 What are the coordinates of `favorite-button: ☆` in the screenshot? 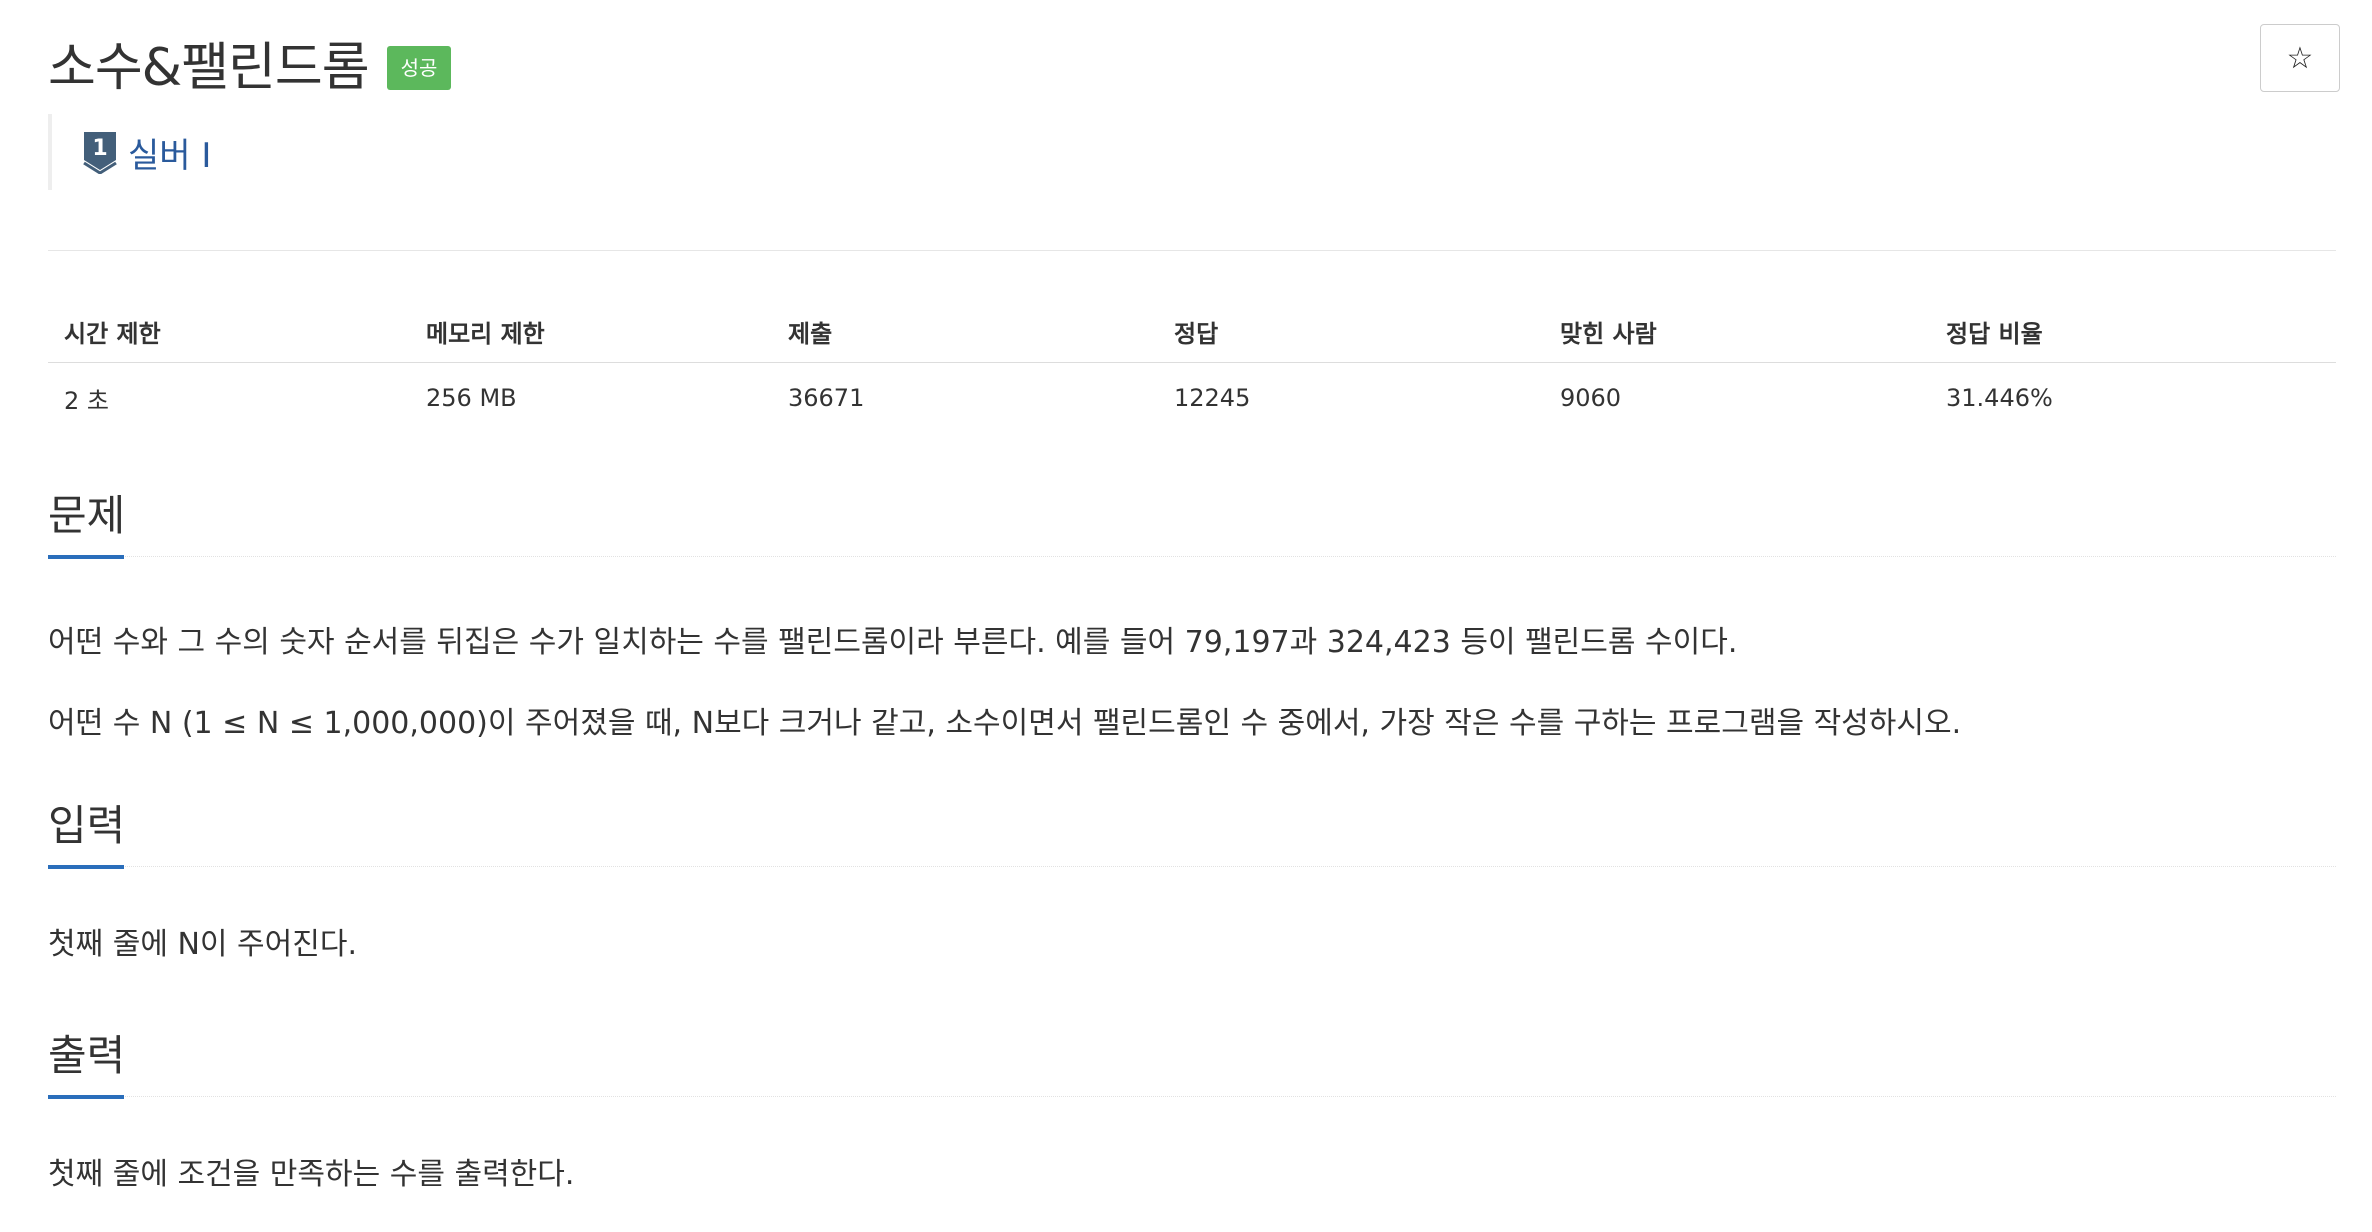 It's located at (2300, 58).